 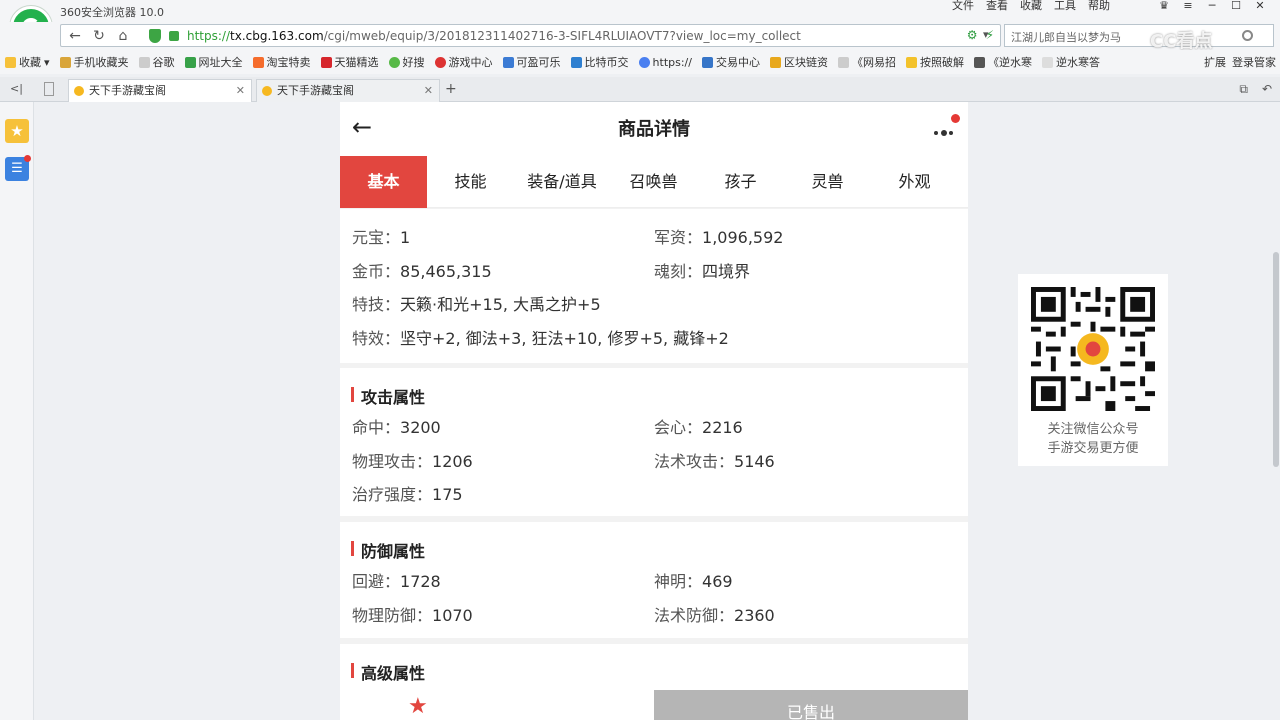 What do you see at coordinates (979, 62) in the screenshot?
I see `game-icon` at bounding box center [979, 62].